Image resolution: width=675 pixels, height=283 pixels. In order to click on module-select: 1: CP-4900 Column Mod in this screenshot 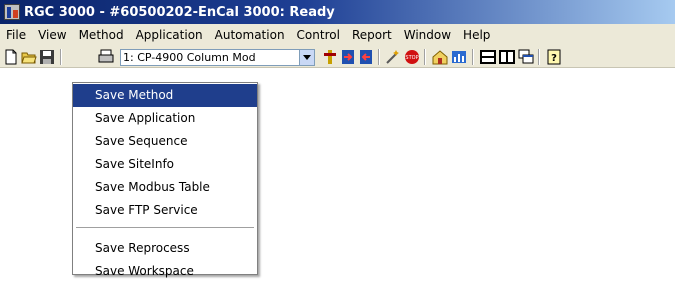, I will do `click(217, 57)`.